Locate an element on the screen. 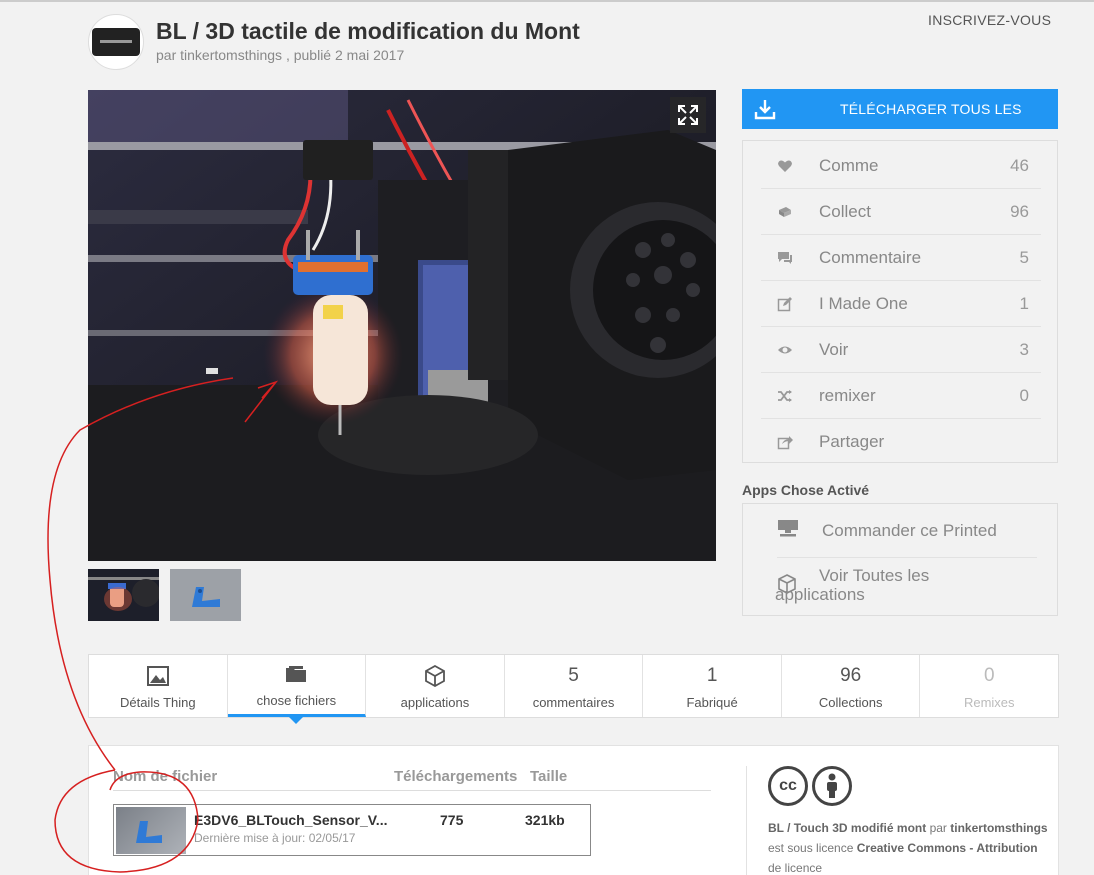 This screenshot has height=875, width=1094. avatar is located at coordinates (116, 42).